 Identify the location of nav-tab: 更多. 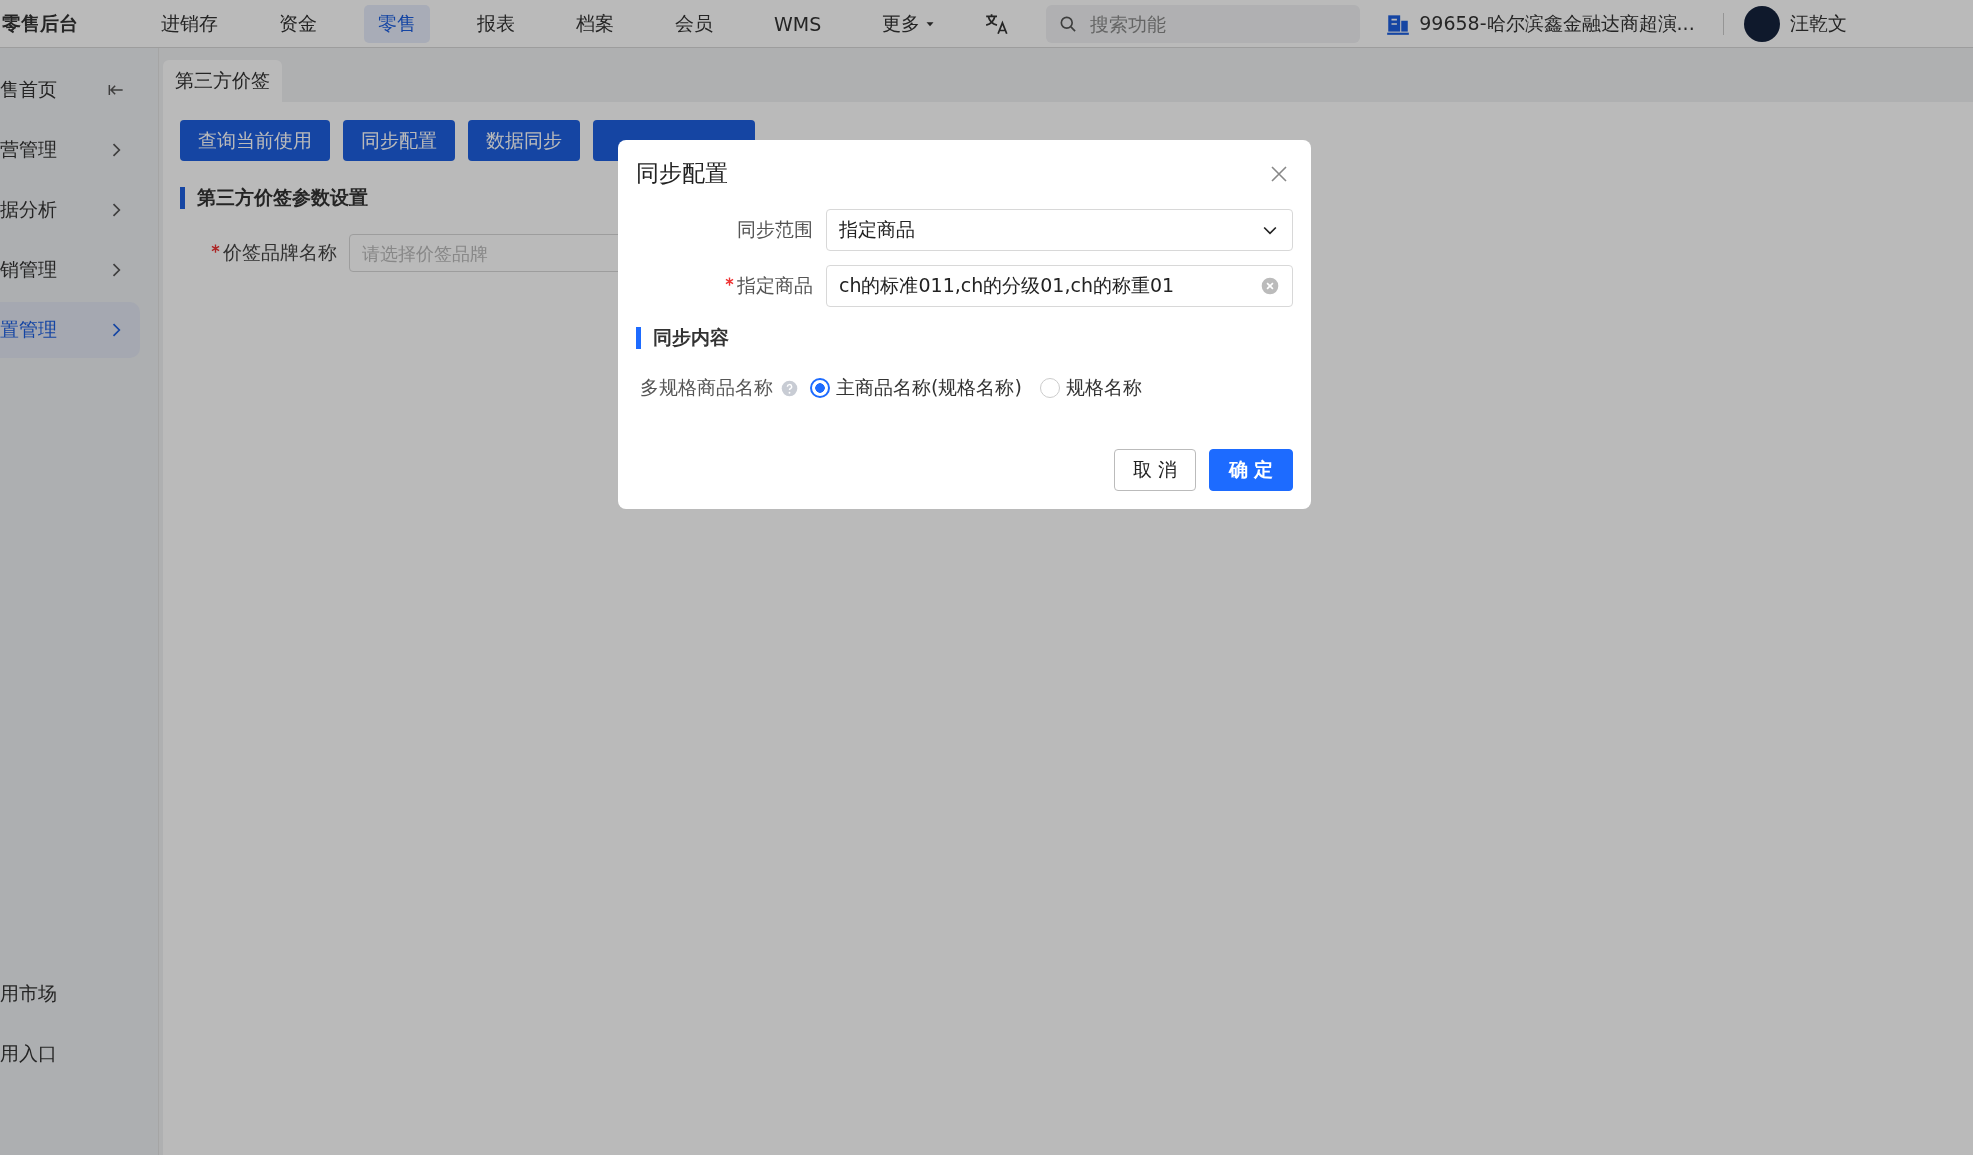
(910, 23).